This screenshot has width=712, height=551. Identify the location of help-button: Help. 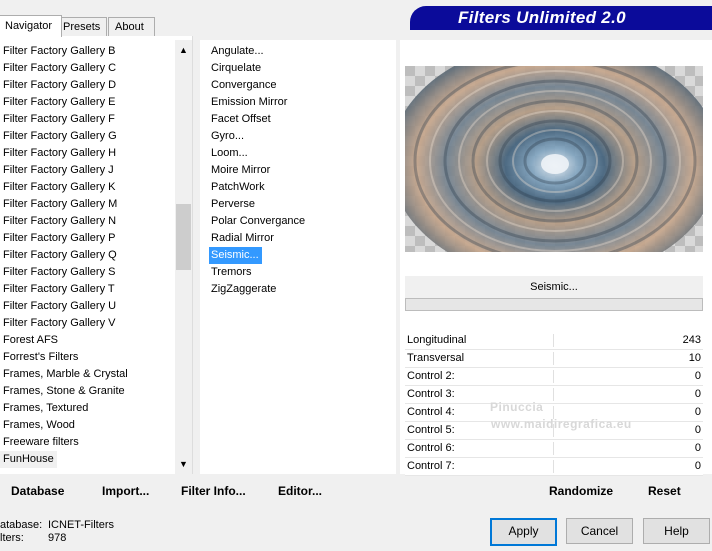
(676, 531).